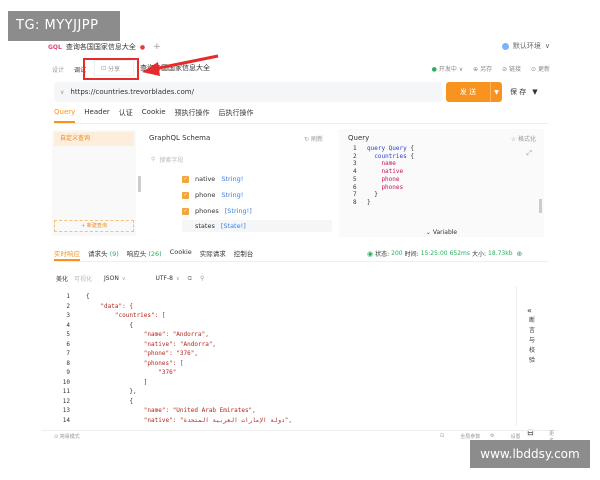 This screenshot has width=600, height=480. I want to click on line-text: {, so click(88, 296).